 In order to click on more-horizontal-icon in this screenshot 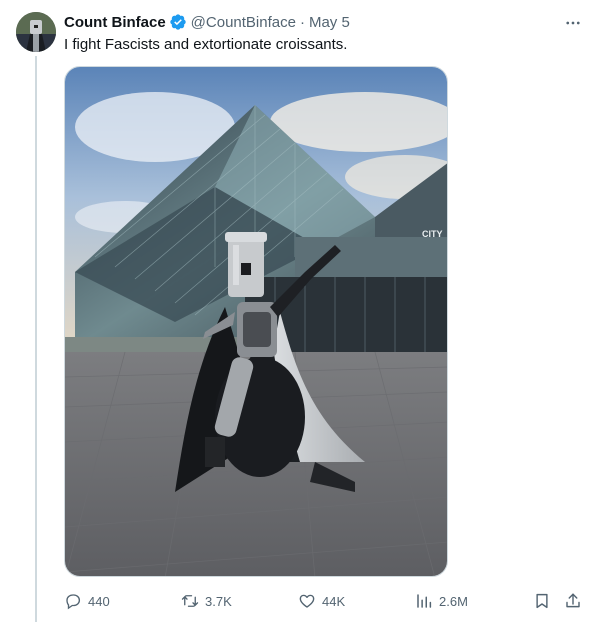, I will do `click(573, 23)`.